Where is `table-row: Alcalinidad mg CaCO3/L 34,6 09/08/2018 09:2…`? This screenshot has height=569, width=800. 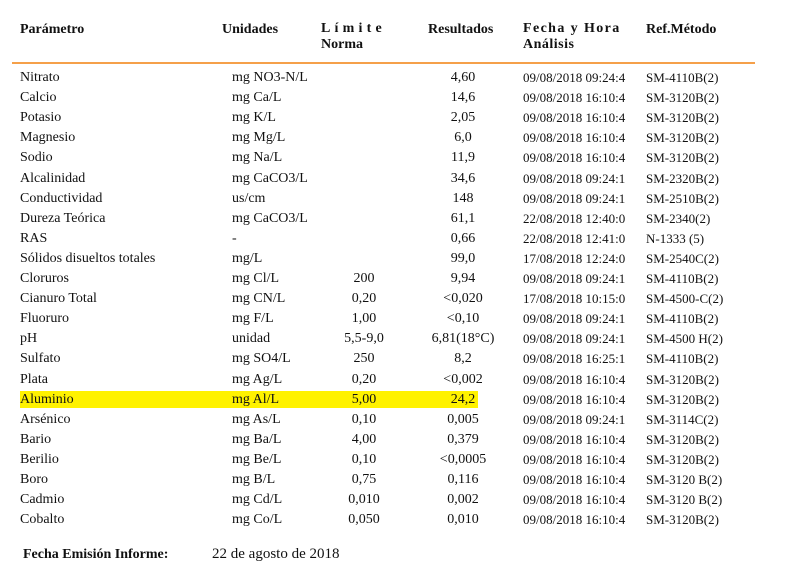
table-row: Alcalinidad mg CaCO3/L 34,6 09/08/2018 09:2… is located at coordinates (400, 179).